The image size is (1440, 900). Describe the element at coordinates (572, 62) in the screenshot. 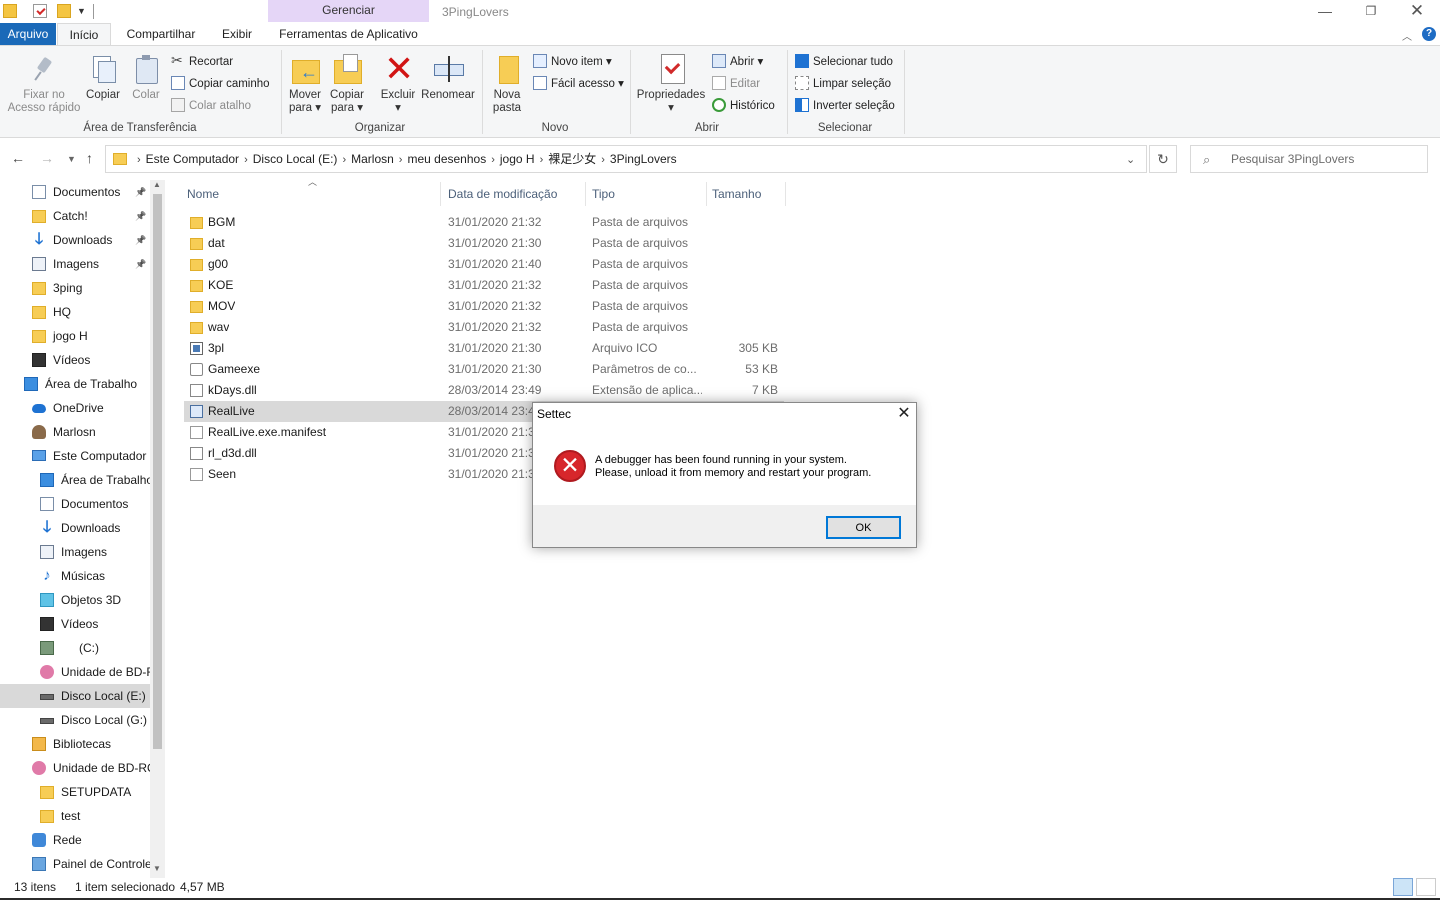

I see `new-item-button: Novo item ▾` at that location.